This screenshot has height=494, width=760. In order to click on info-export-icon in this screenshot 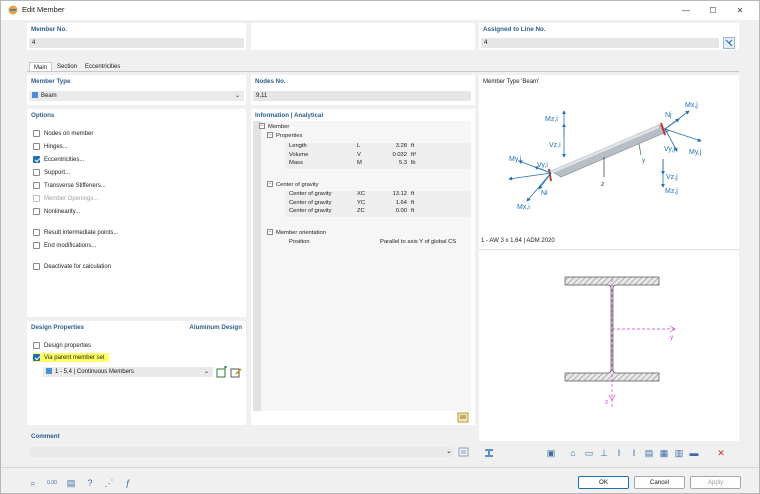, I will do `click(463, 417)`.